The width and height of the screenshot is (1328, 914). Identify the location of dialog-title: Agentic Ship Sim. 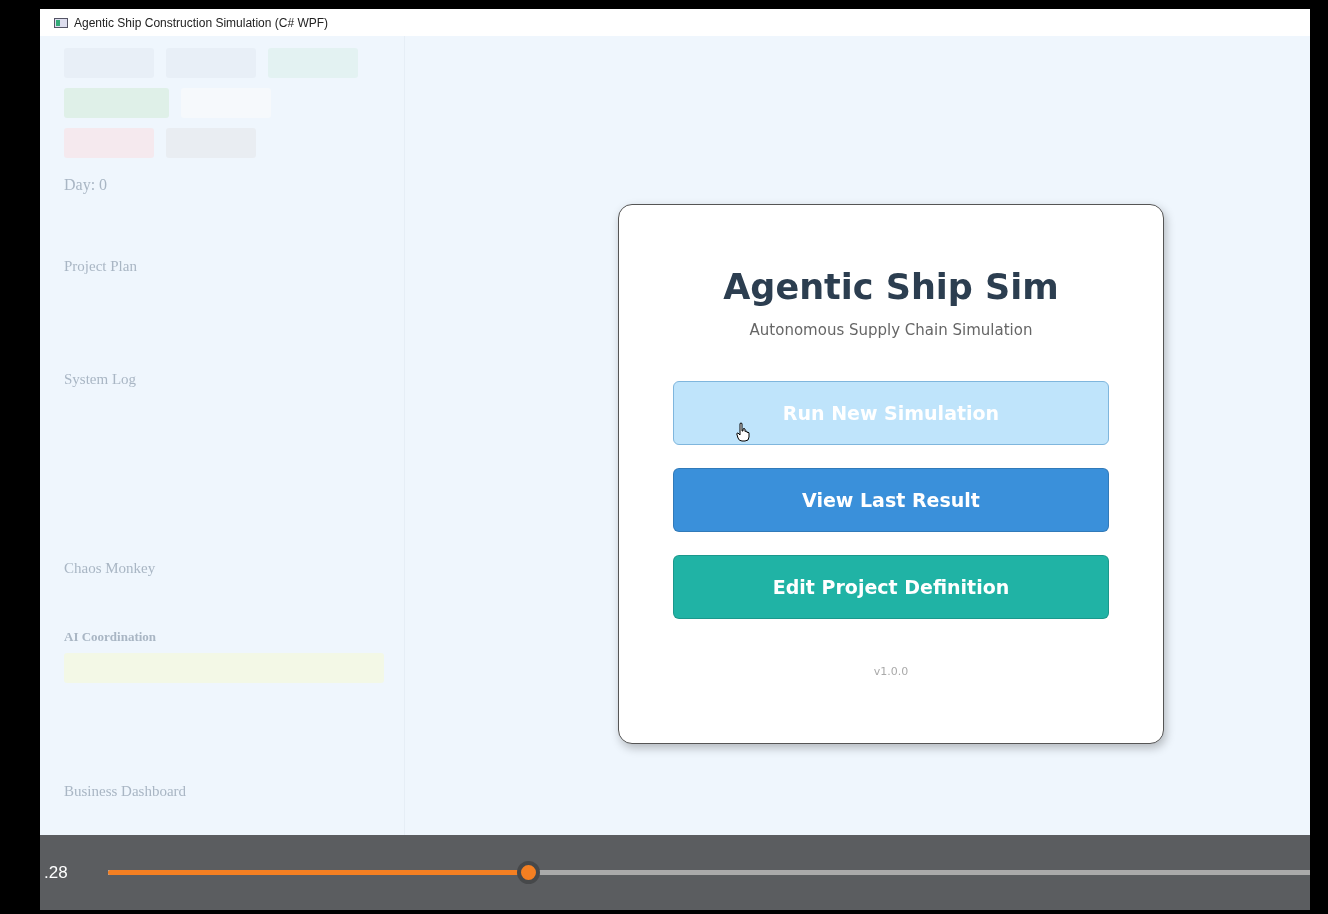
(891, 287).